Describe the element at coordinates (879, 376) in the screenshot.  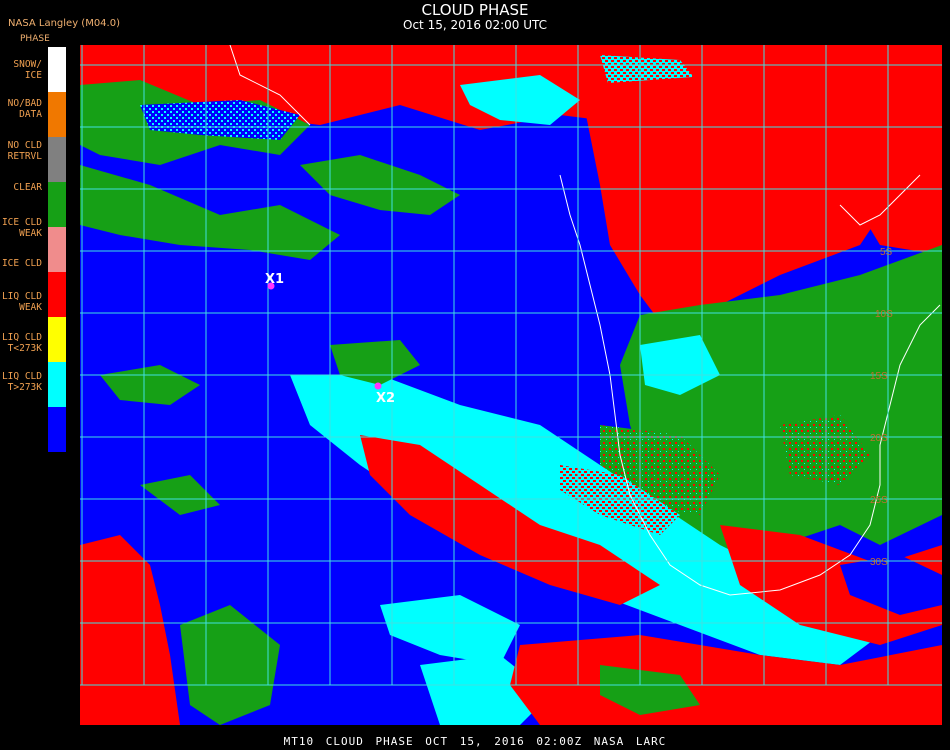
I see `lat-label: 15S` at that location.